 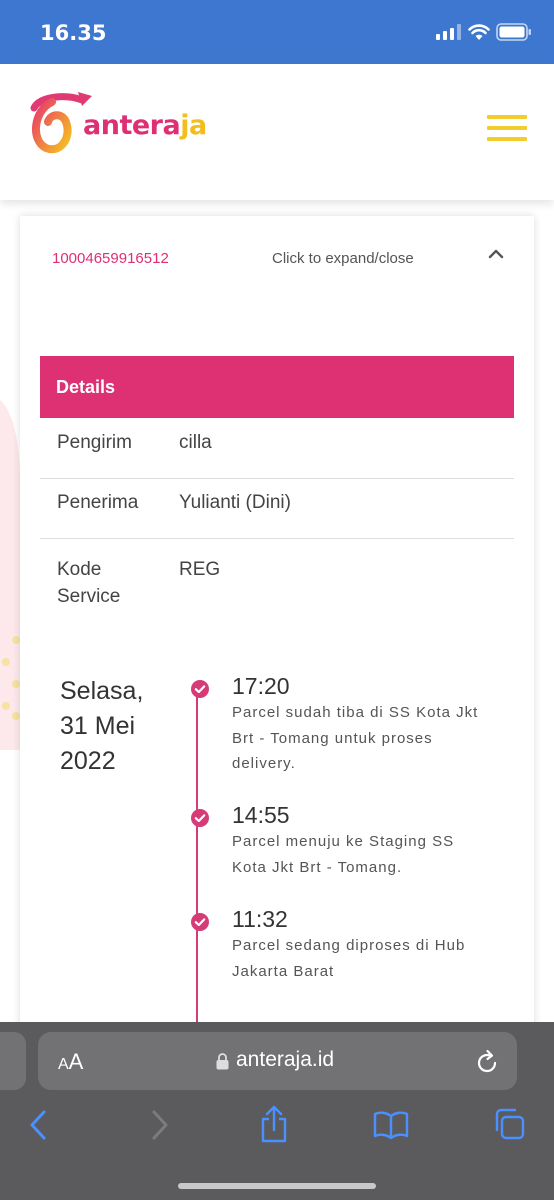 What do you see at coordinates (13, 1061) in the screenshot?
I see `previous-tab-preview` at bounding box center [13, 1061].